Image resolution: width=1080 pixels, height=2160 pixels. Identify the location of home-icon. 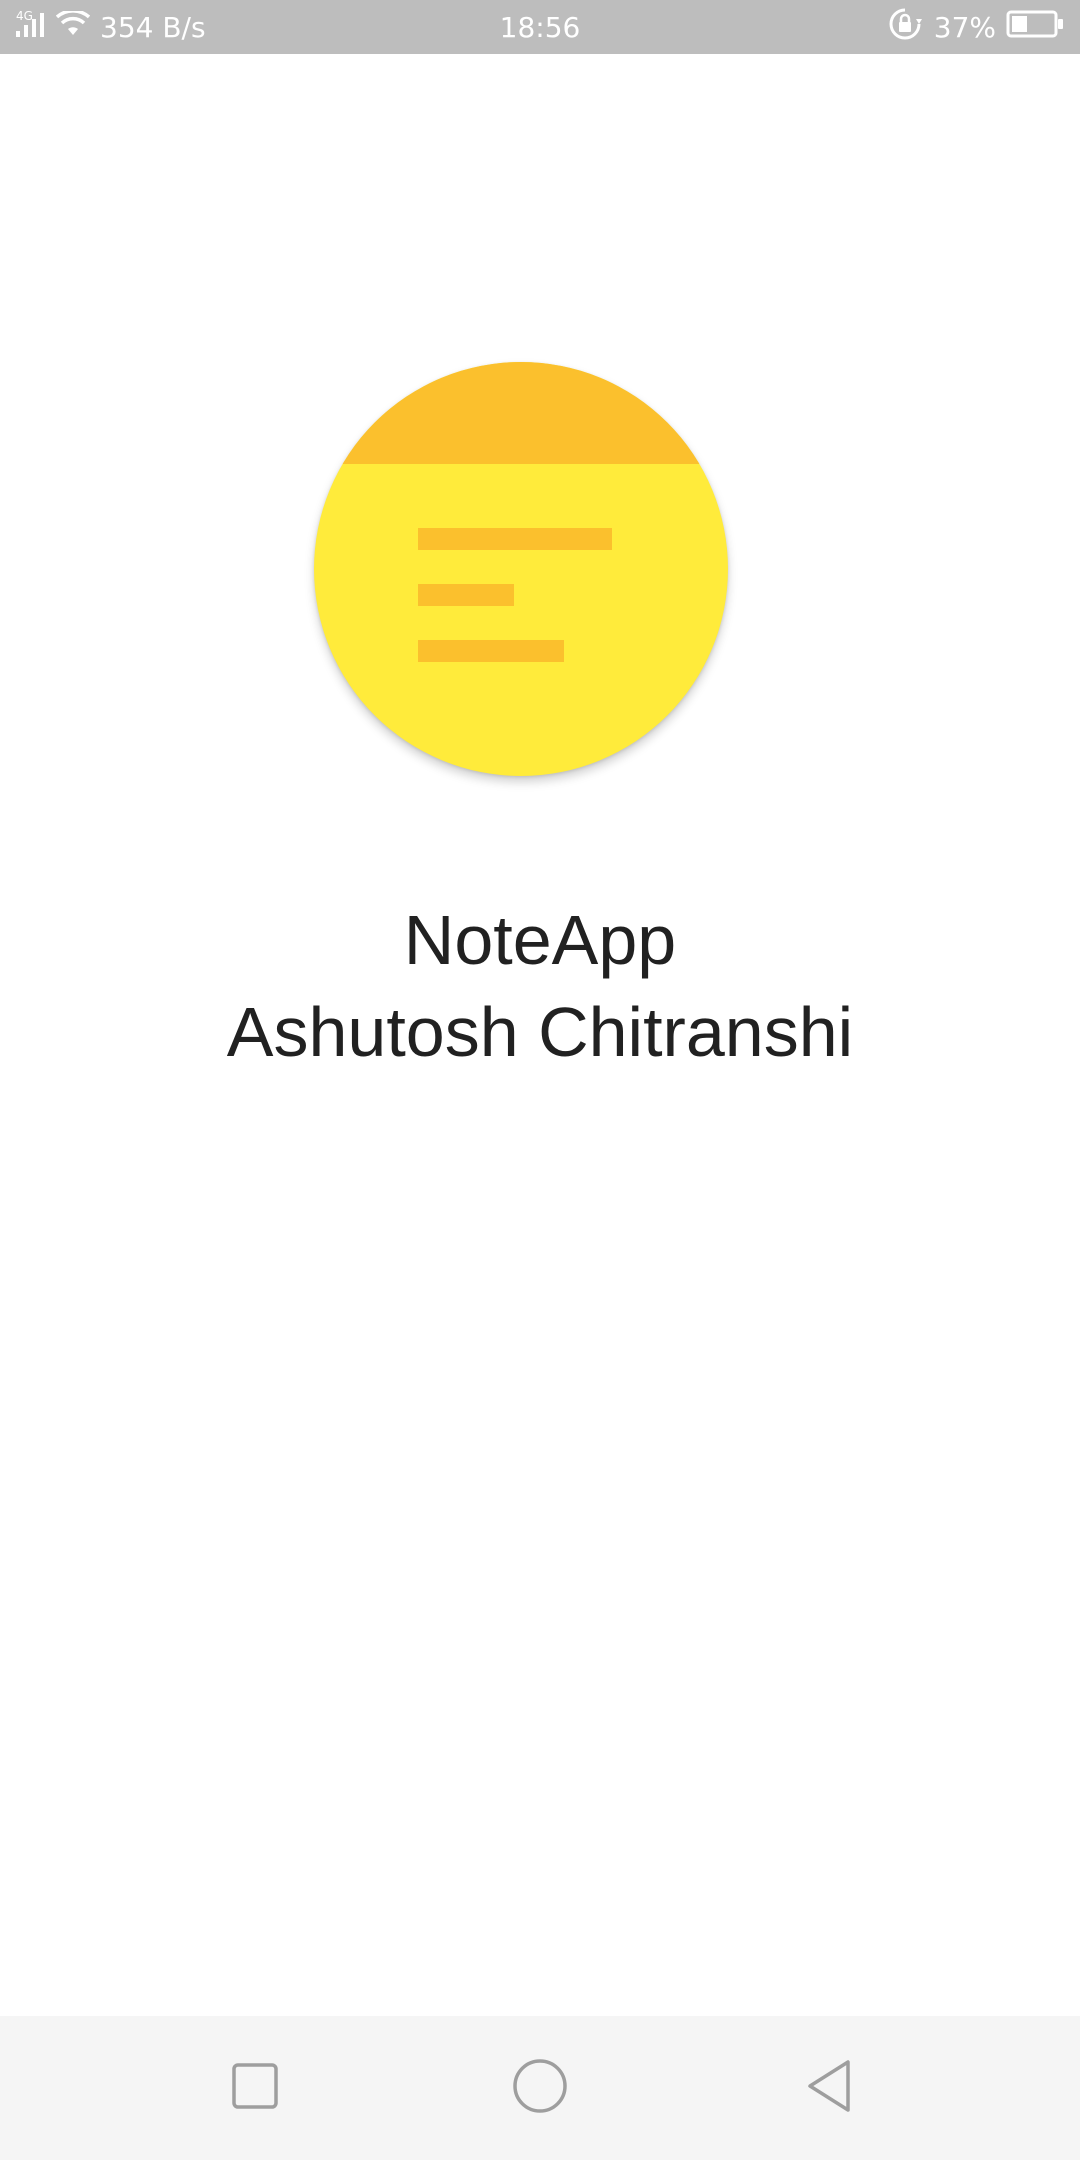
(540, 2088).